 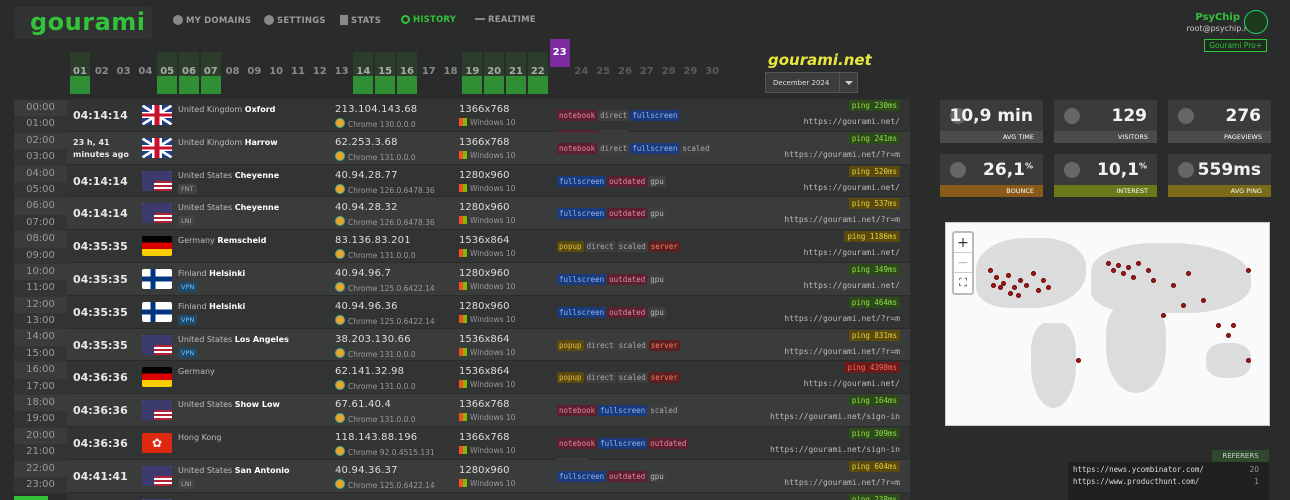 I want to click on visit-row: popupdirectgpu ping 238ms, so click(x=488, y=496).